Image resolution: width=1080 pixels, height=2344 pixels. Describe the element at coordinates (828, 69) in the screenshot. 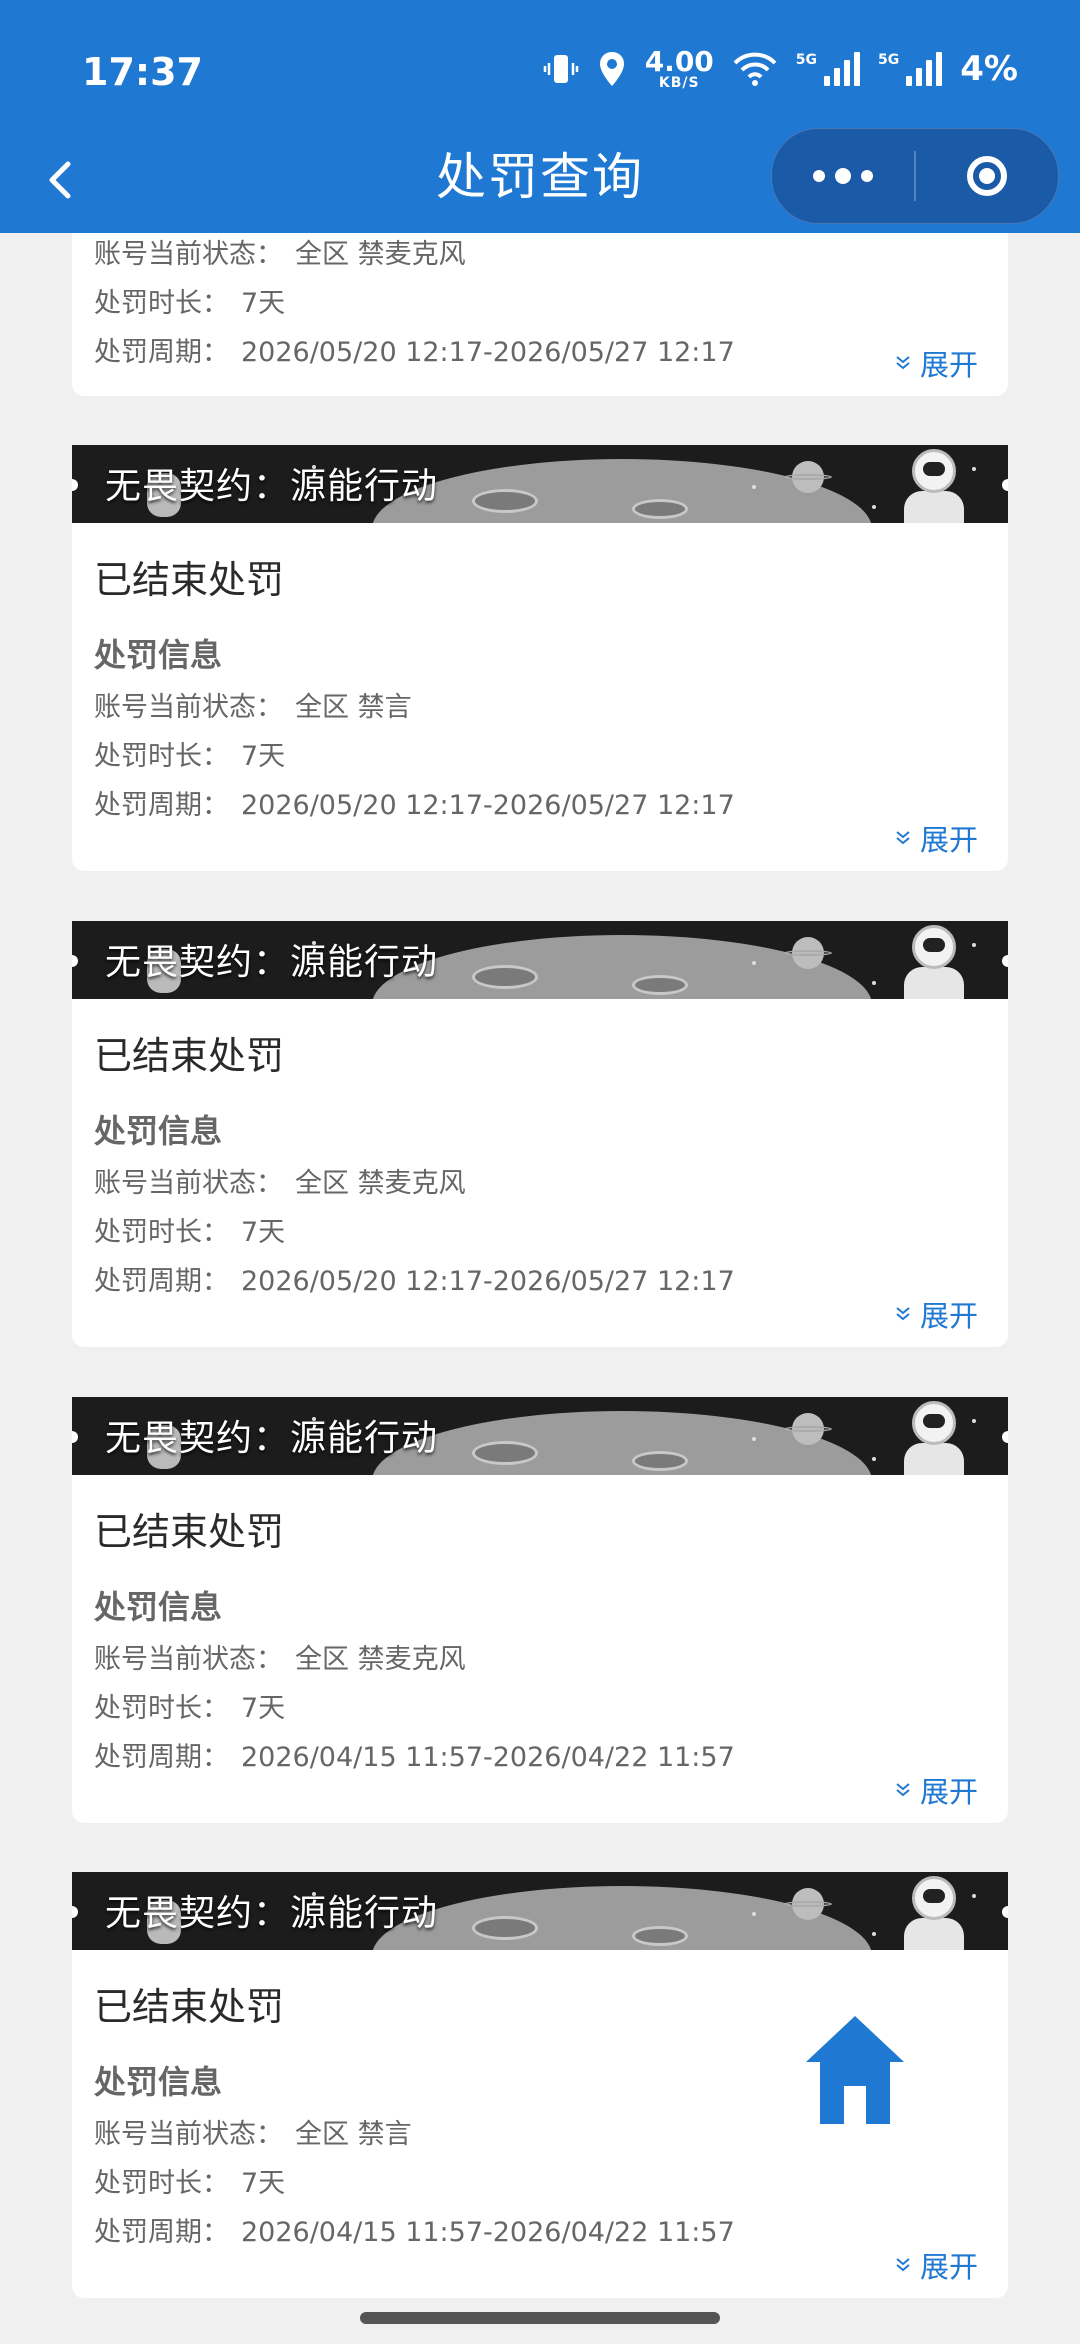

I see `signal-icon-1: 5G` at that location.